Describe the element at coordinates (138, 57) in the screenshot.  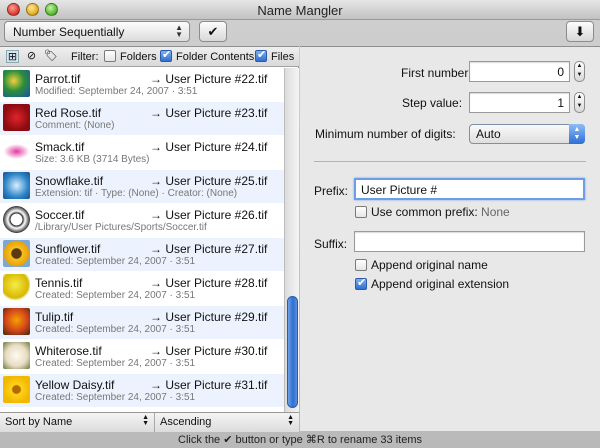
I see `folders-label: Folders` at that location.